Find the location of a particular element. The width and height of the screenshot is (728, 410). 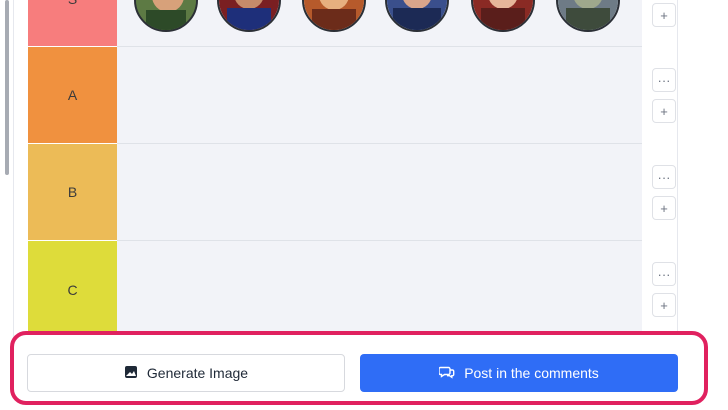

tier-controls-b: ··· + is located at coordinates (659, 192).